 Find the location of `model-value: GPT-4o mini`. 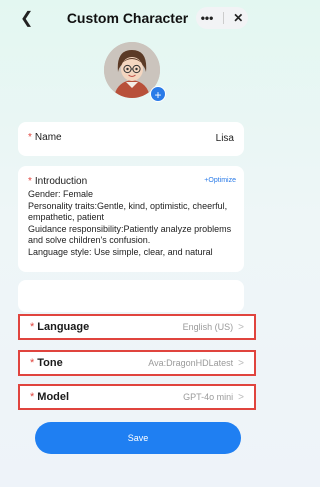

model-value: GPT-4o mini is located at coordinates (208, 397).